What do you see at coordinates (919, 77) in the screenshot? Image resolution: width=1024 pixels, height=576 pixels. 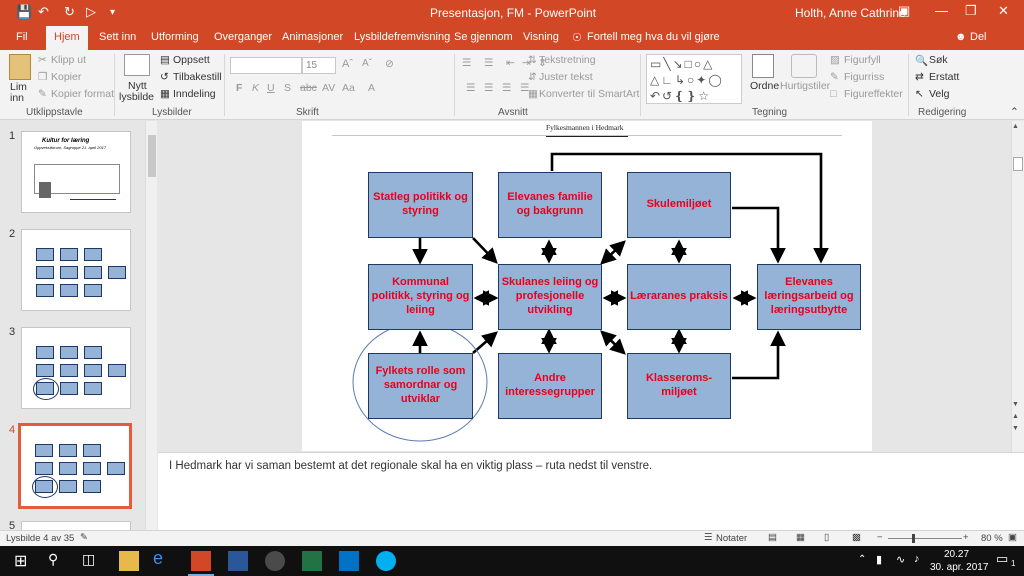 I see `replace-icon: ⇄` at bounding box center [919, 77].